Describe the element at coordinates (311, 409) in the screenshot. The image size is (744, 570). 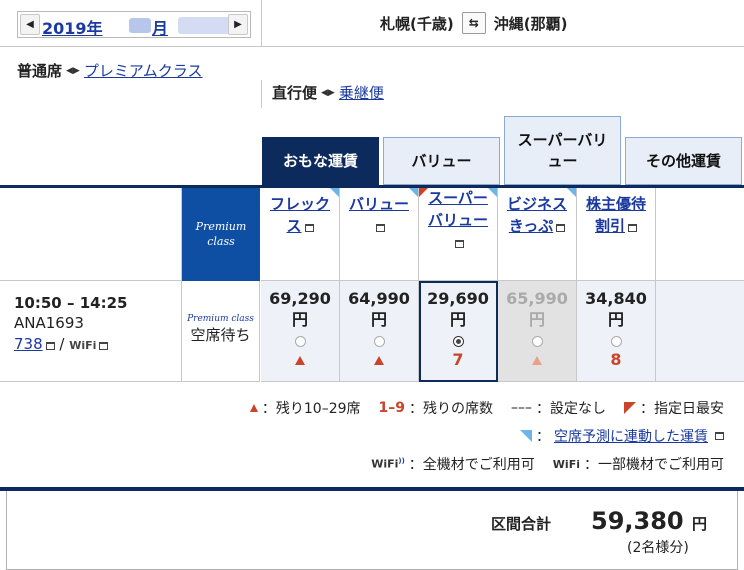
I see `legend-few-seats: ：残り10–29席` at that location.